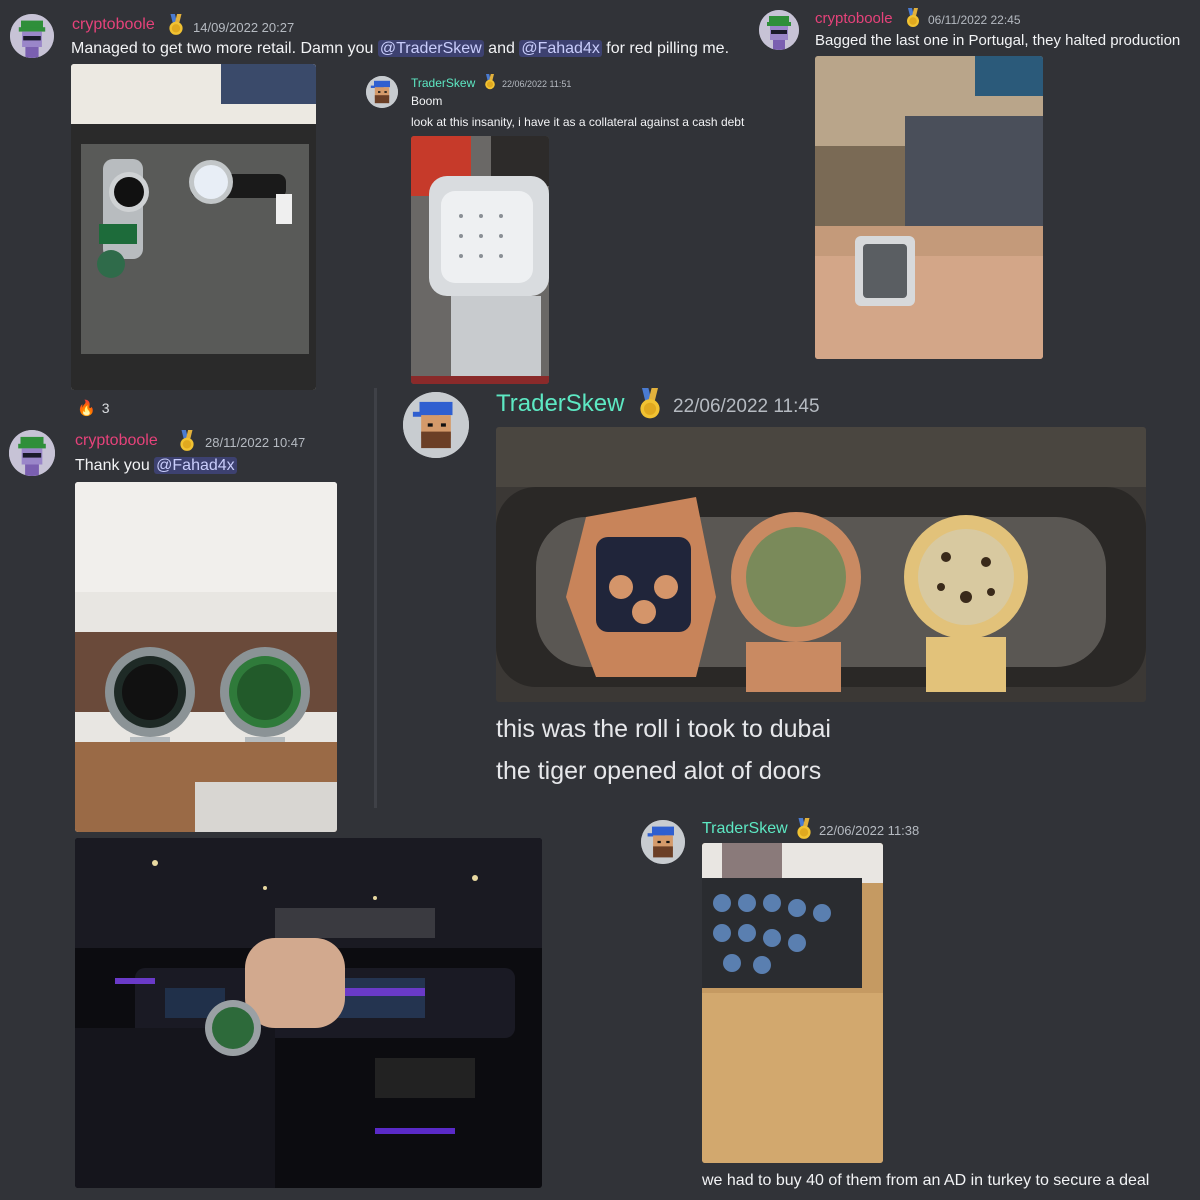 Image resolution: width=1200 pixels, height=1200 pixels. What do you see at coordinates (537, 84) in the screenshot?
I see `post-timestamp: 22/06/2022 11:51` at bounding box center [537, 84].